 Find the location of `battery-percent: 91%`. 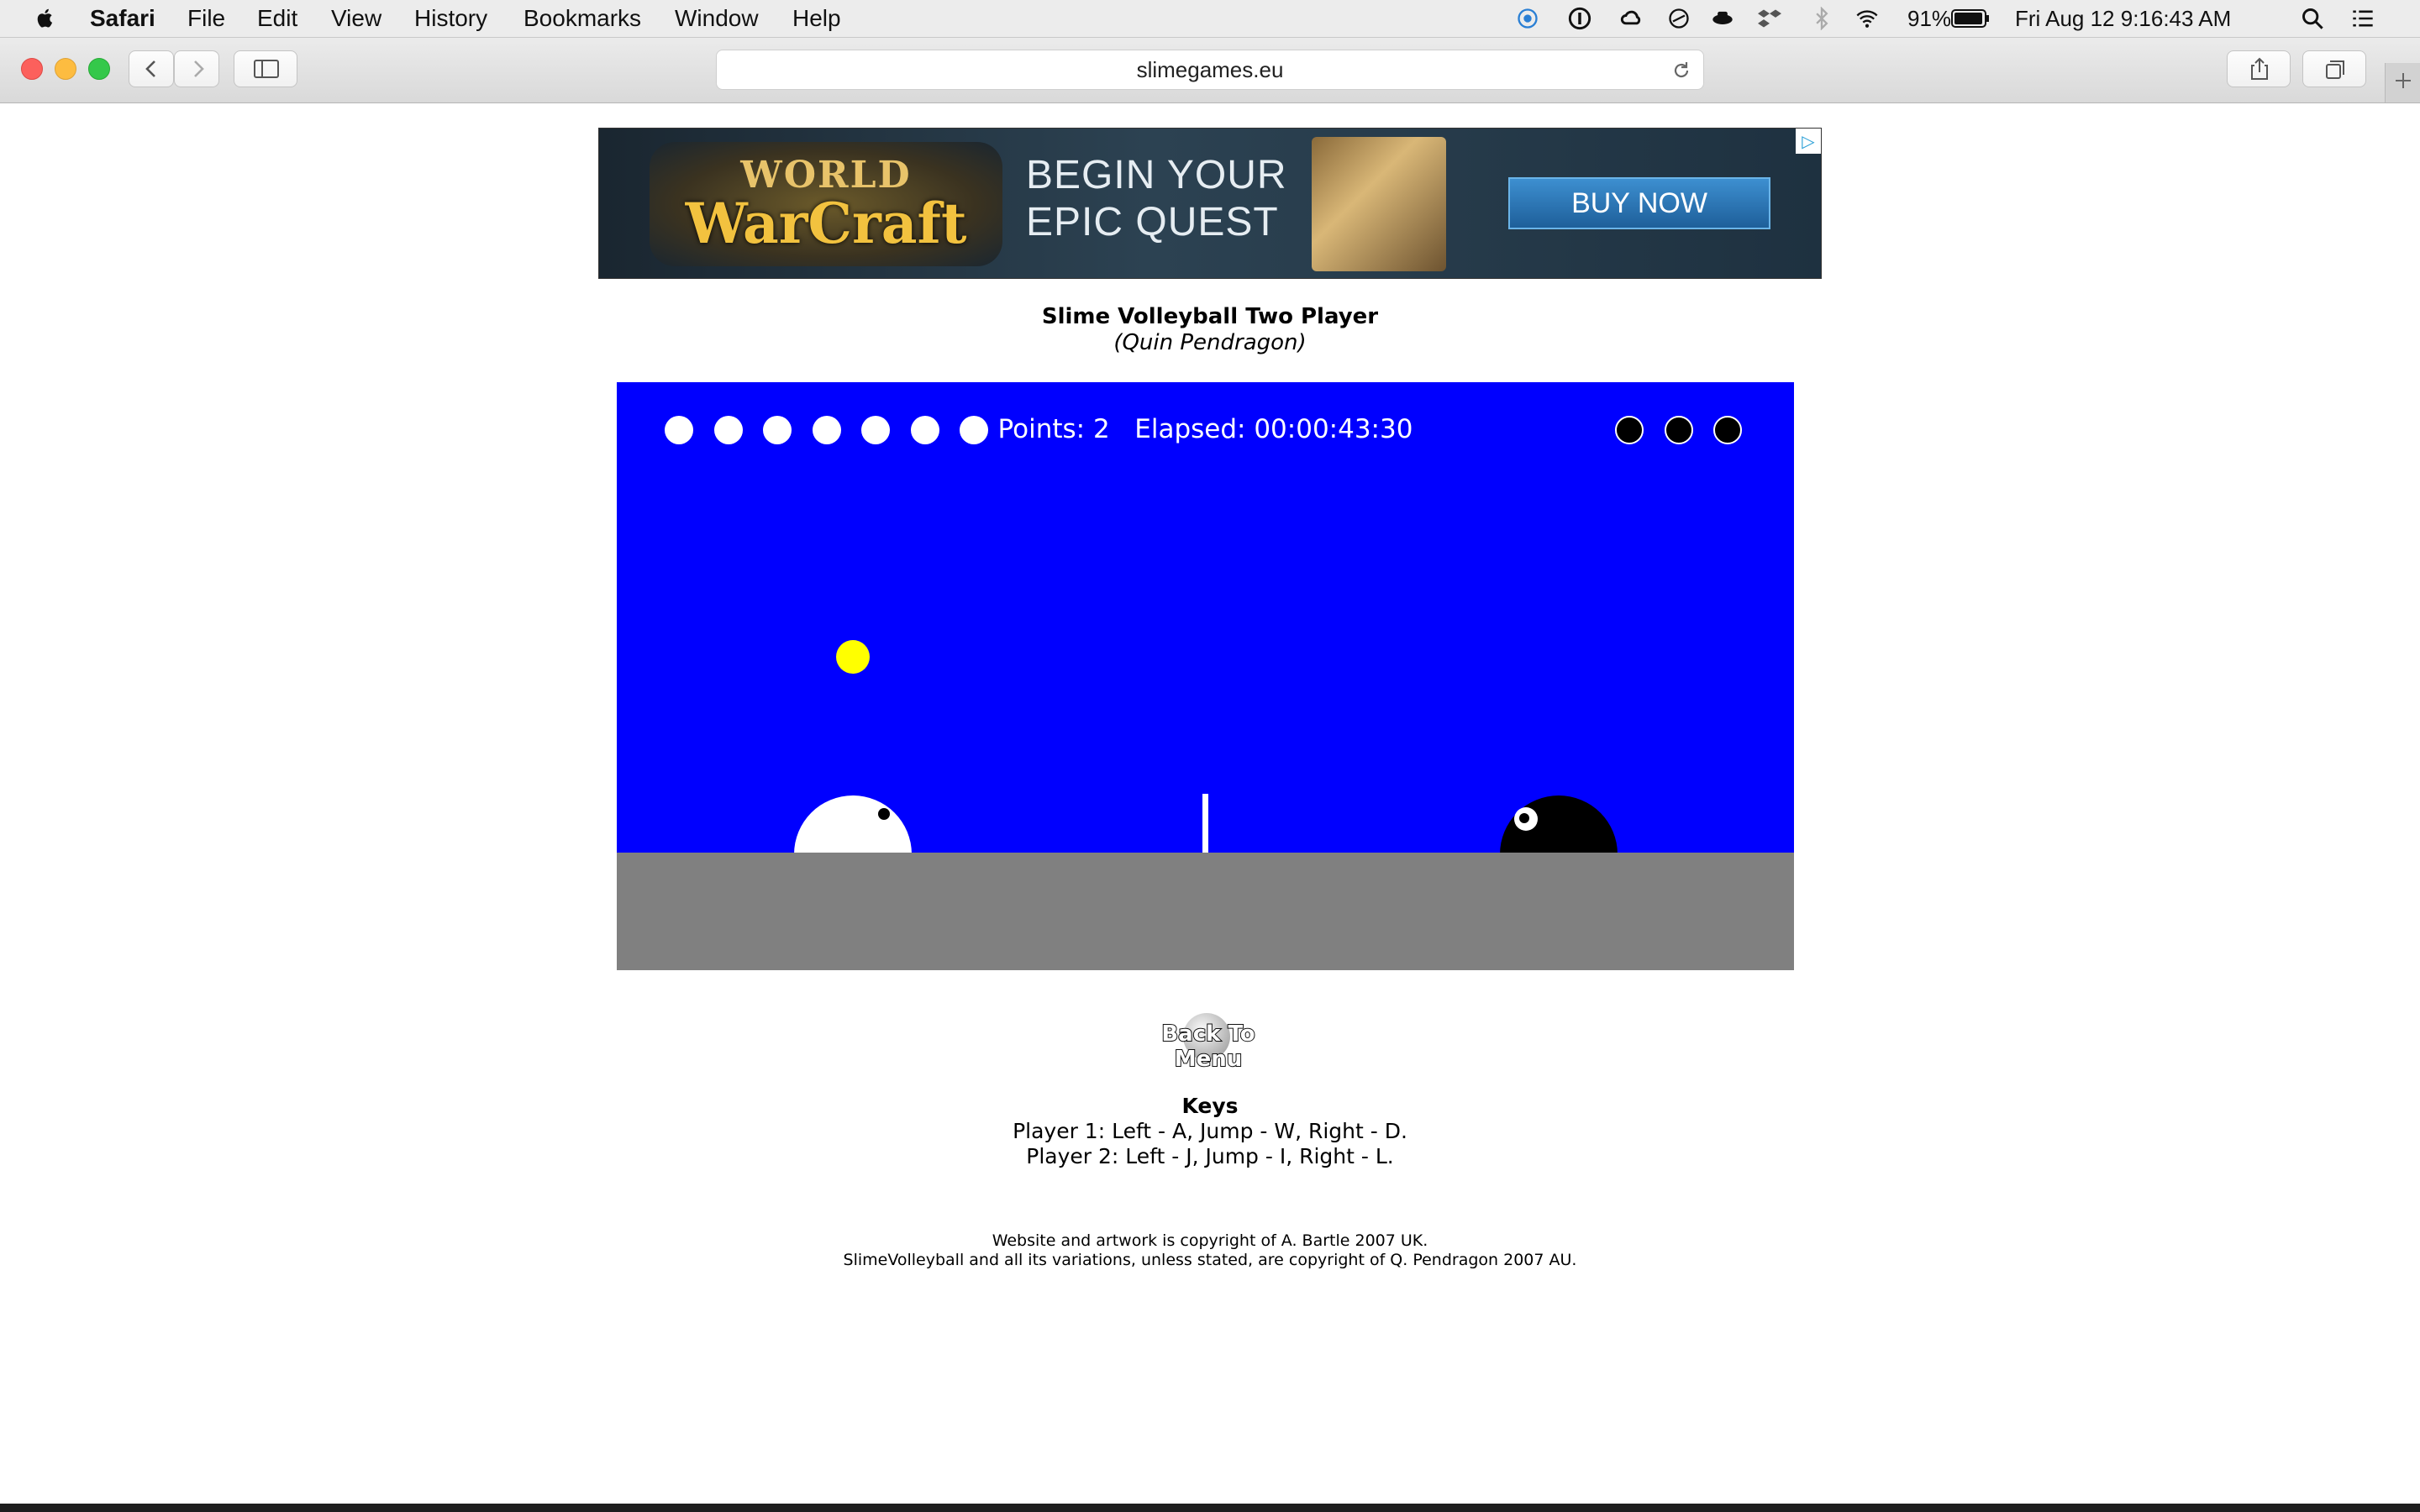

battery-percent: 91% is located at coordinates (1929, 18).